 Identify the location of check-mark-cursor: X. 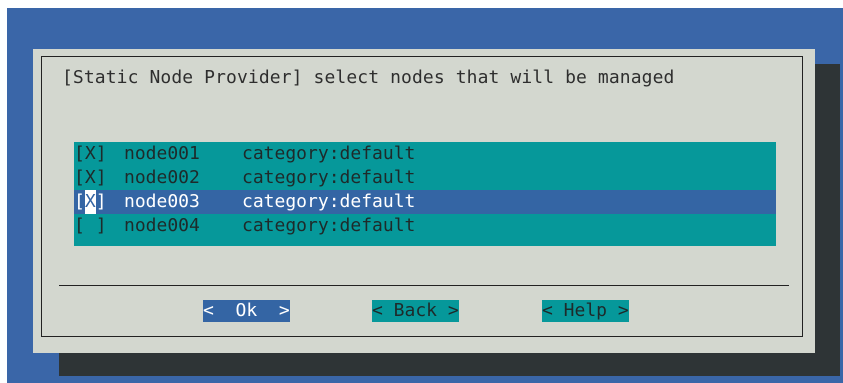
(90, 202).